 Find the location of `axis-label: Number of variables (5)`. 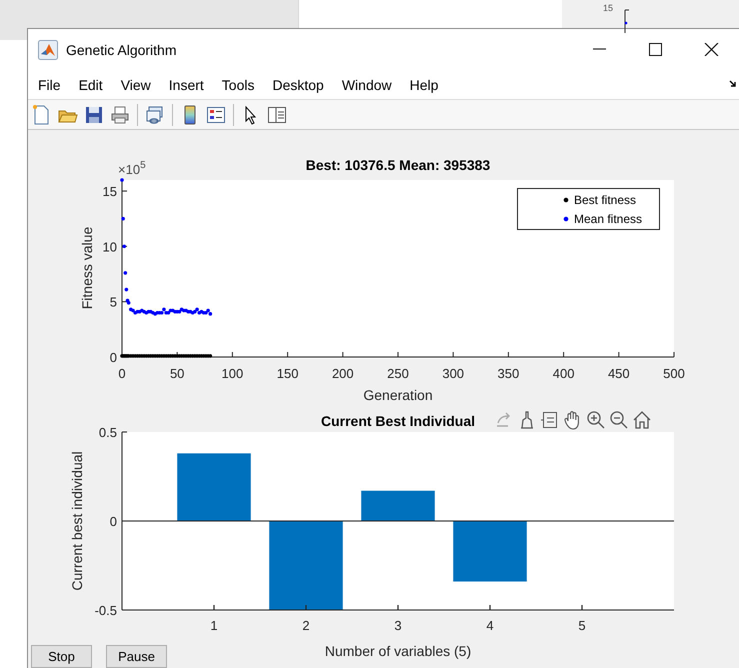

axis-label: Number of variables (5) is located at coordinates (398, 651).